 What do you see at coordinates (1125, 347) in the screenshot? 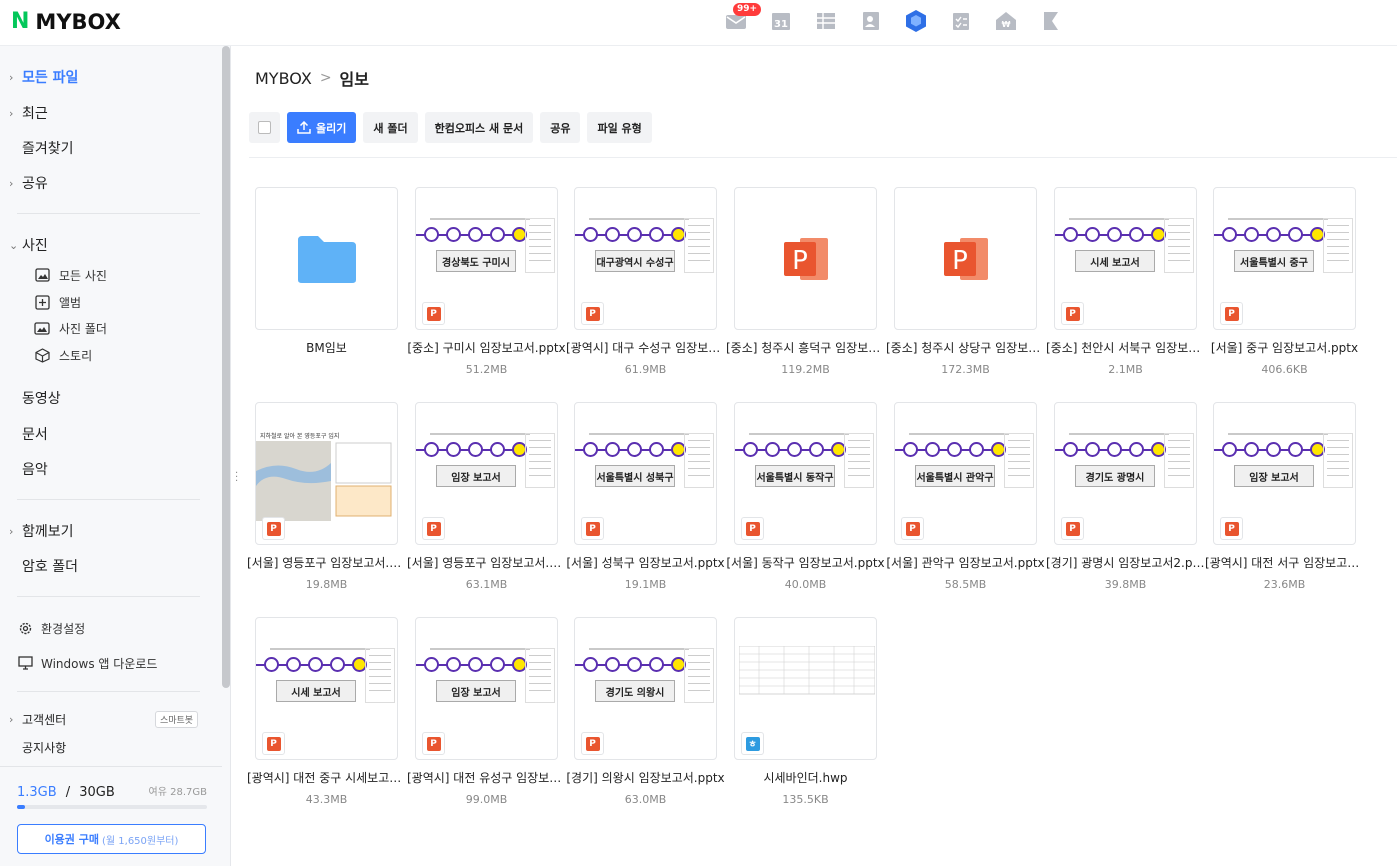
I see `file-name: [중소] 천안시 서북구 임장보고서.pptx` at bounding box center [1125, 347].